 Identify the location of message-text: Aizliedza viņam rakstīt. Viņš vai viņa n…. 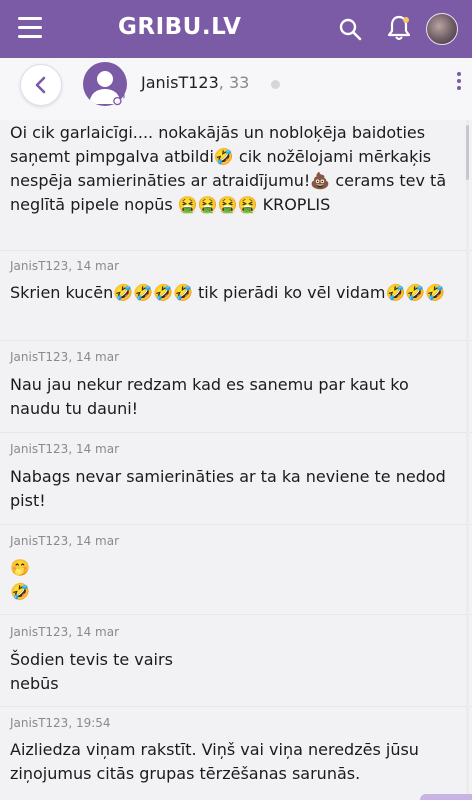
(214, 761).